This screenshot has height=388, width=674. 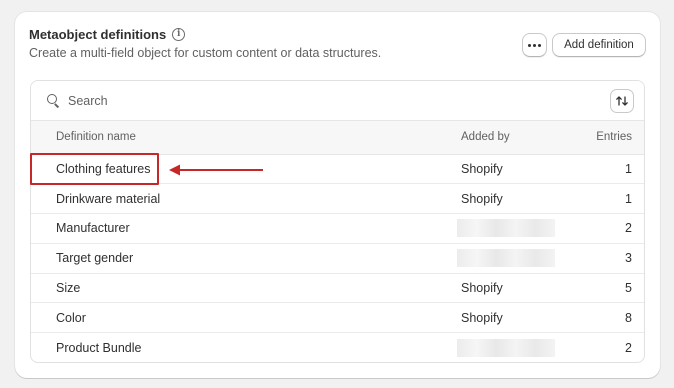 What do you see at coordinates (98, 34) in the screenshot?
I see `page-title: Metaobject definitions` at bounding box center [98, 34].